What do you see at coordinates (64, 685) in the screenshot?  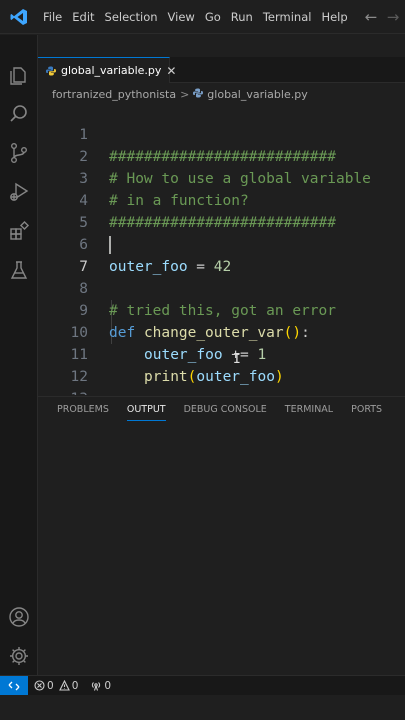 I see `warning-icon` at bounding box center [64, 685].